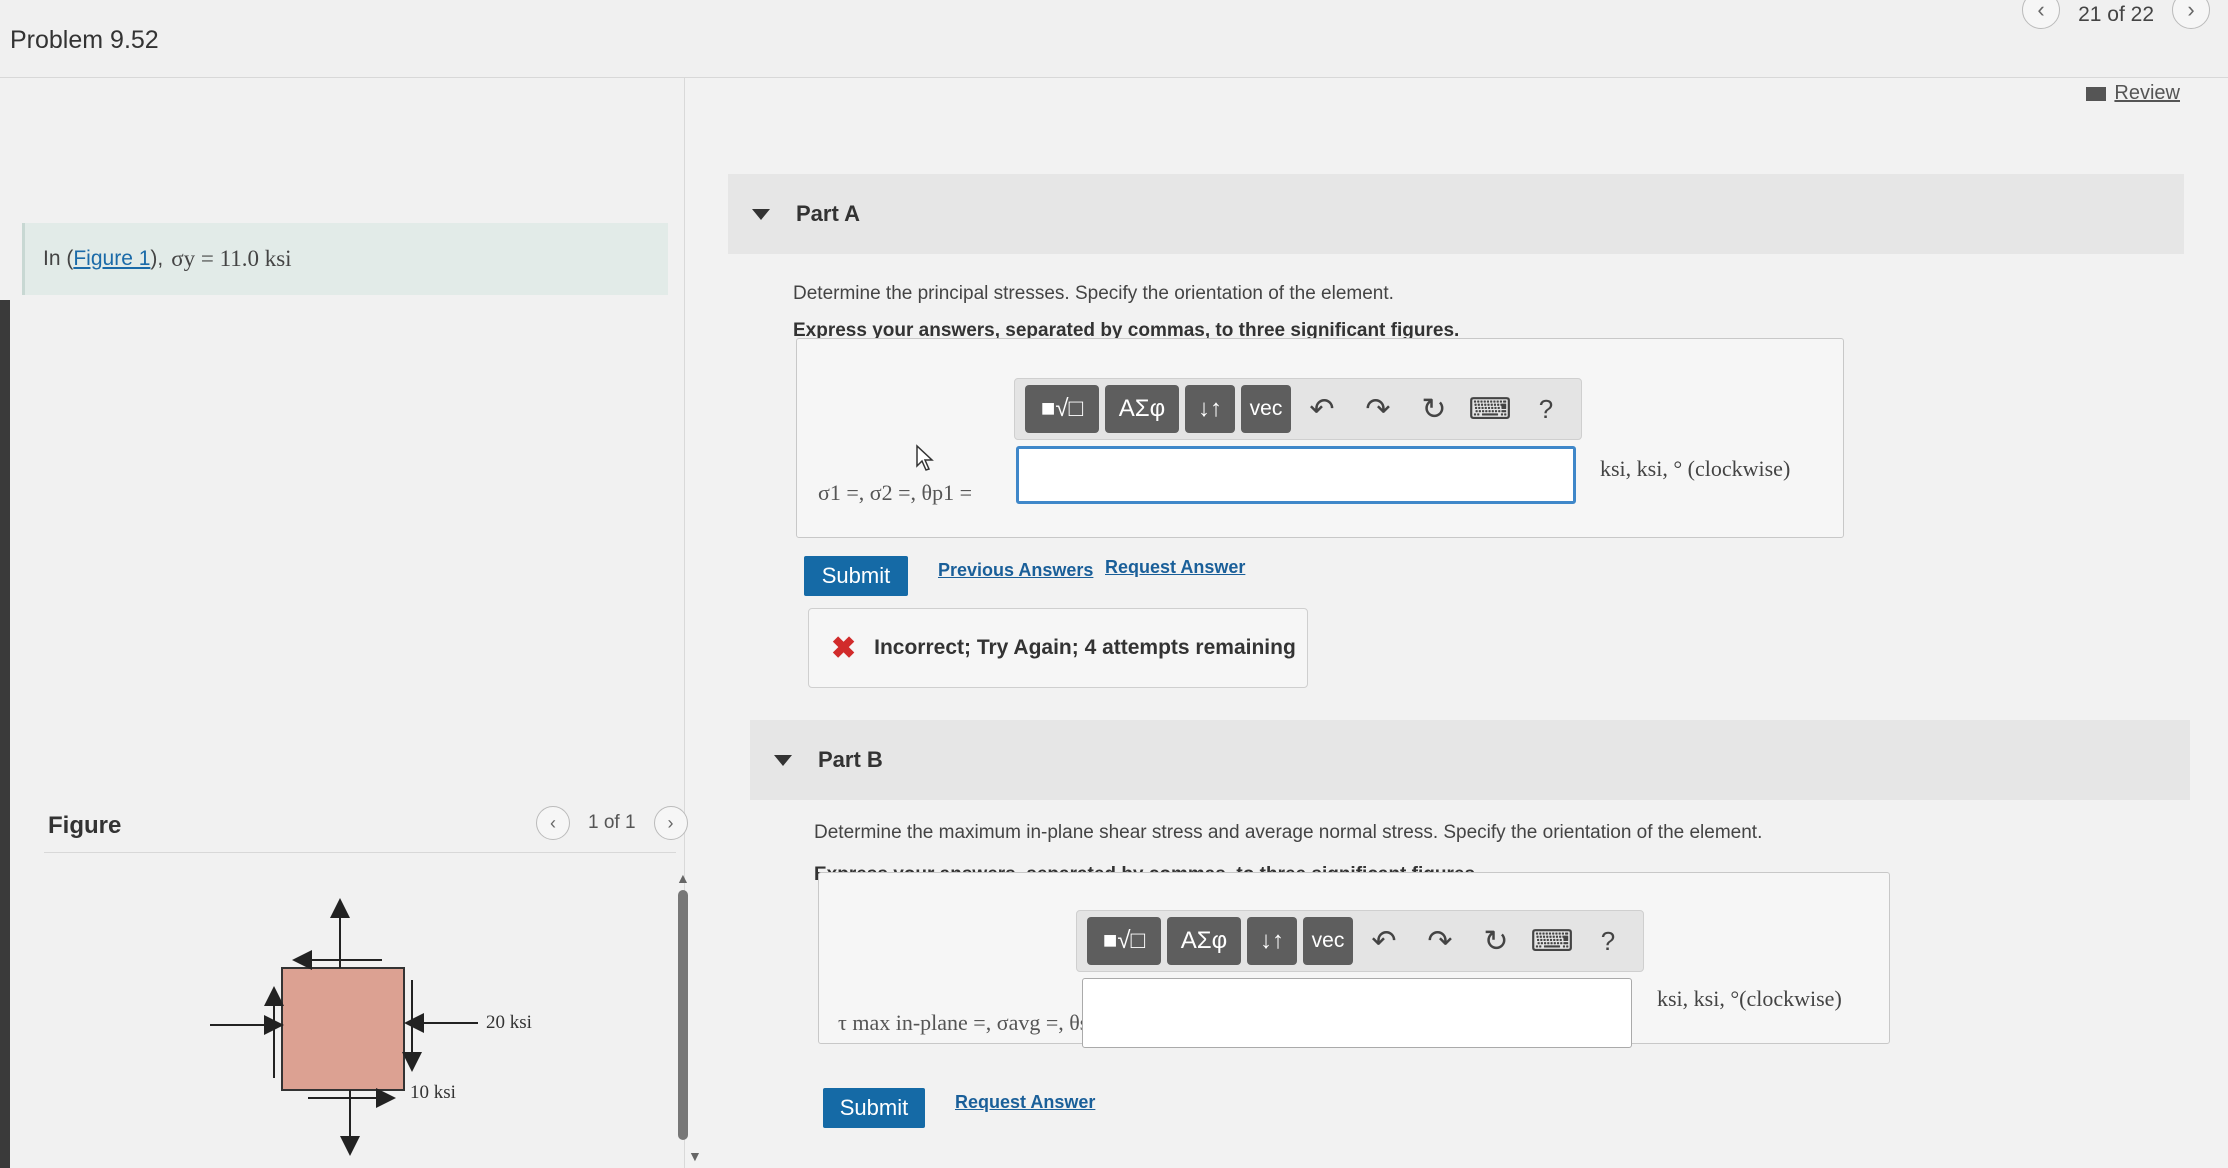 This screenshot has width=2228, height=1168. What do you see at coordinates (2096, 93) in the screenshot?
I see `book-icon` at bounding box center [2096, 93].